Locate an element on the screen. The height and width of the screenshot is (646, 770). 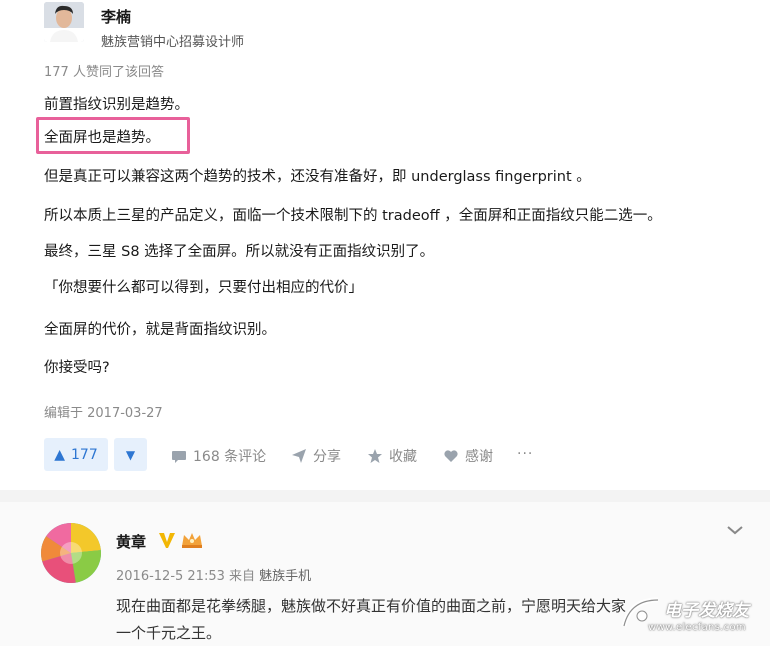
author-headline: 魅族营销中心招募设计师 is located at coordinates (173, 42).